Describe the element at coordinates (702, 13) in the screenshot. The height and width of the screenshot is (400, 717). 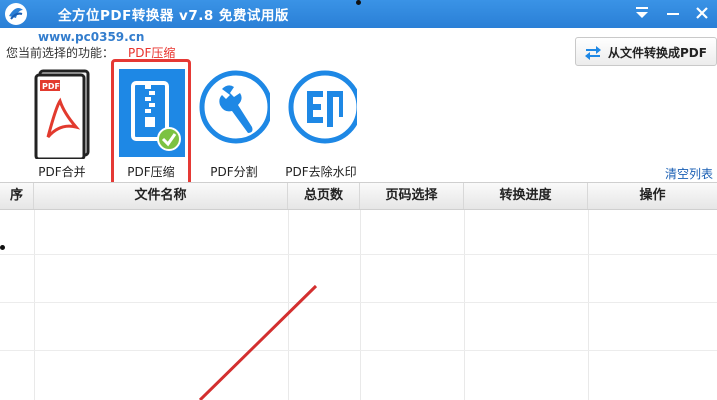
I see `close-icon` at that location.